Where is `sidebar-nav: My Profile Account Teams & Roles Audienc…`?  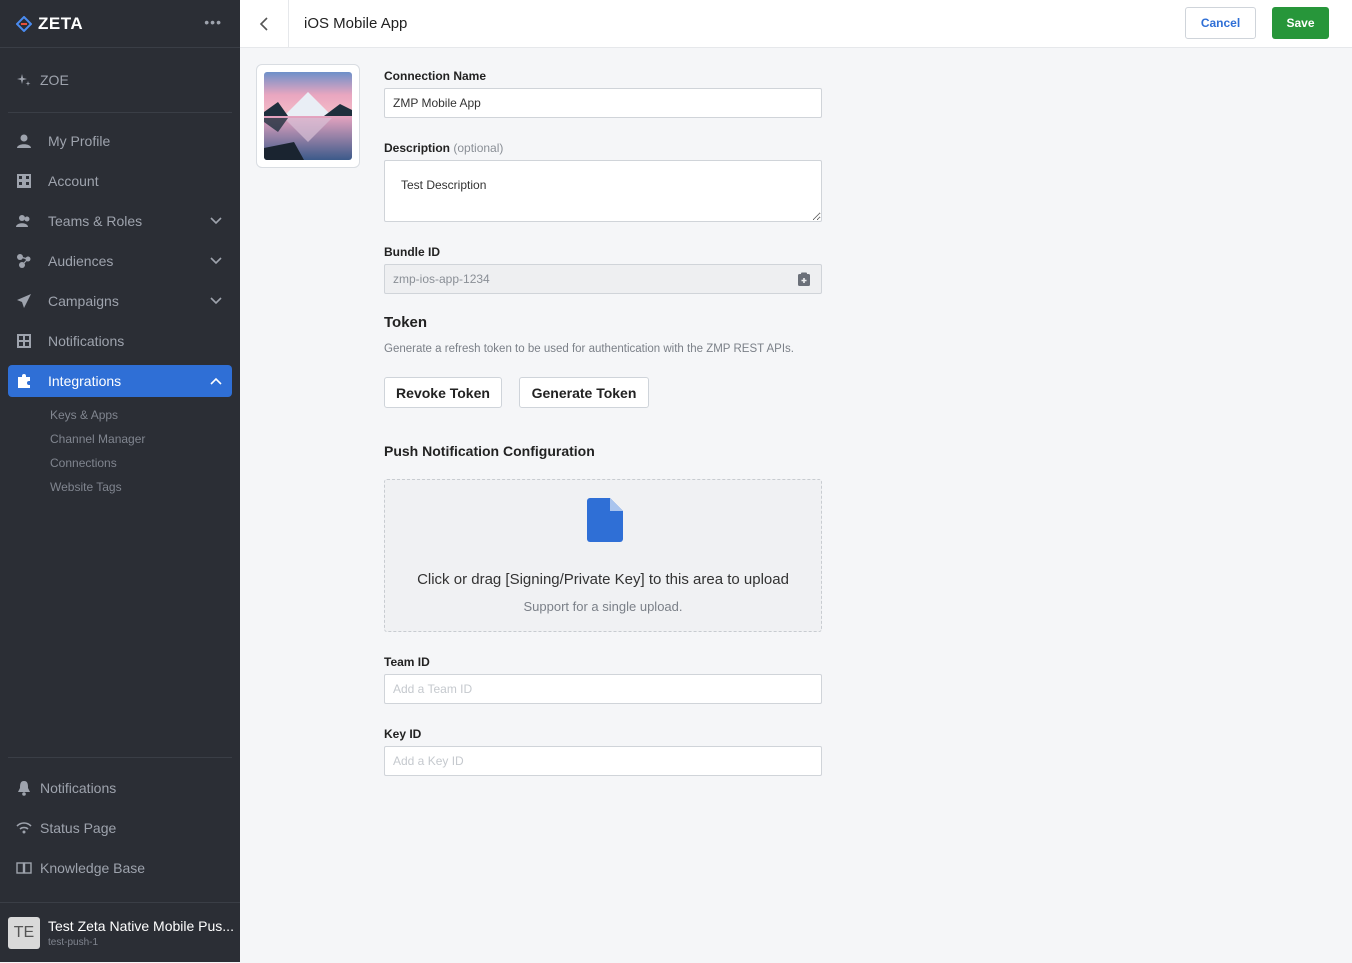 sidebar-nav: My Profile Account Teams & Roles Audienc… is located at coordinates (120, 306).